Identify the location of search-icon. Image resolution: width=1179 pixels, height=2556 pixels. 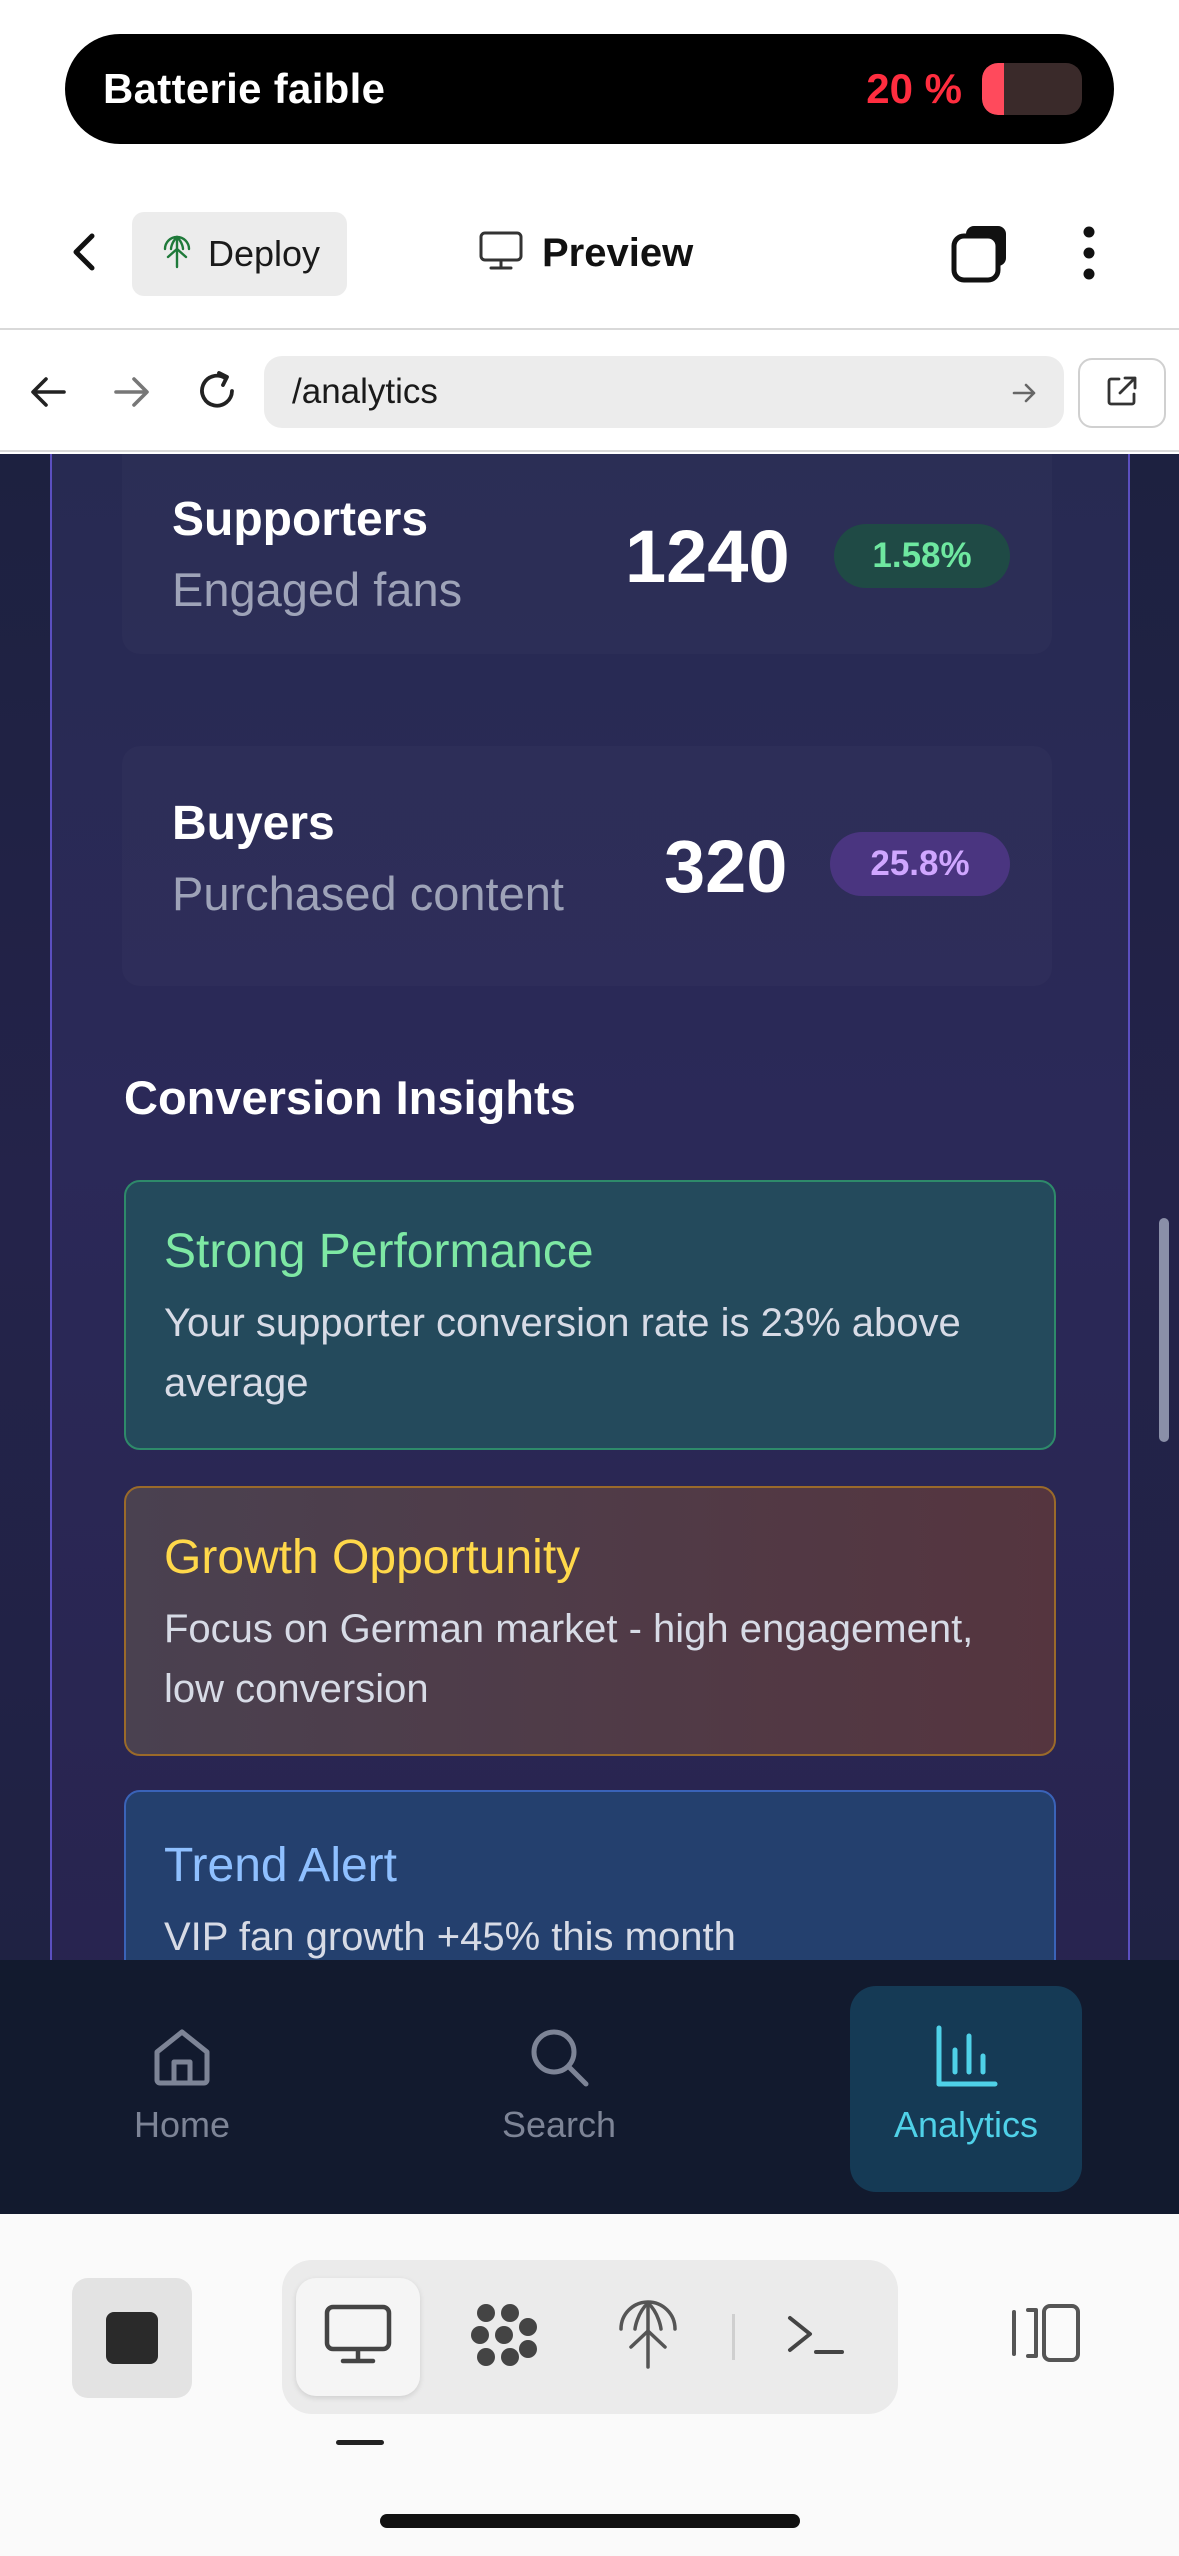
(559, 2057).